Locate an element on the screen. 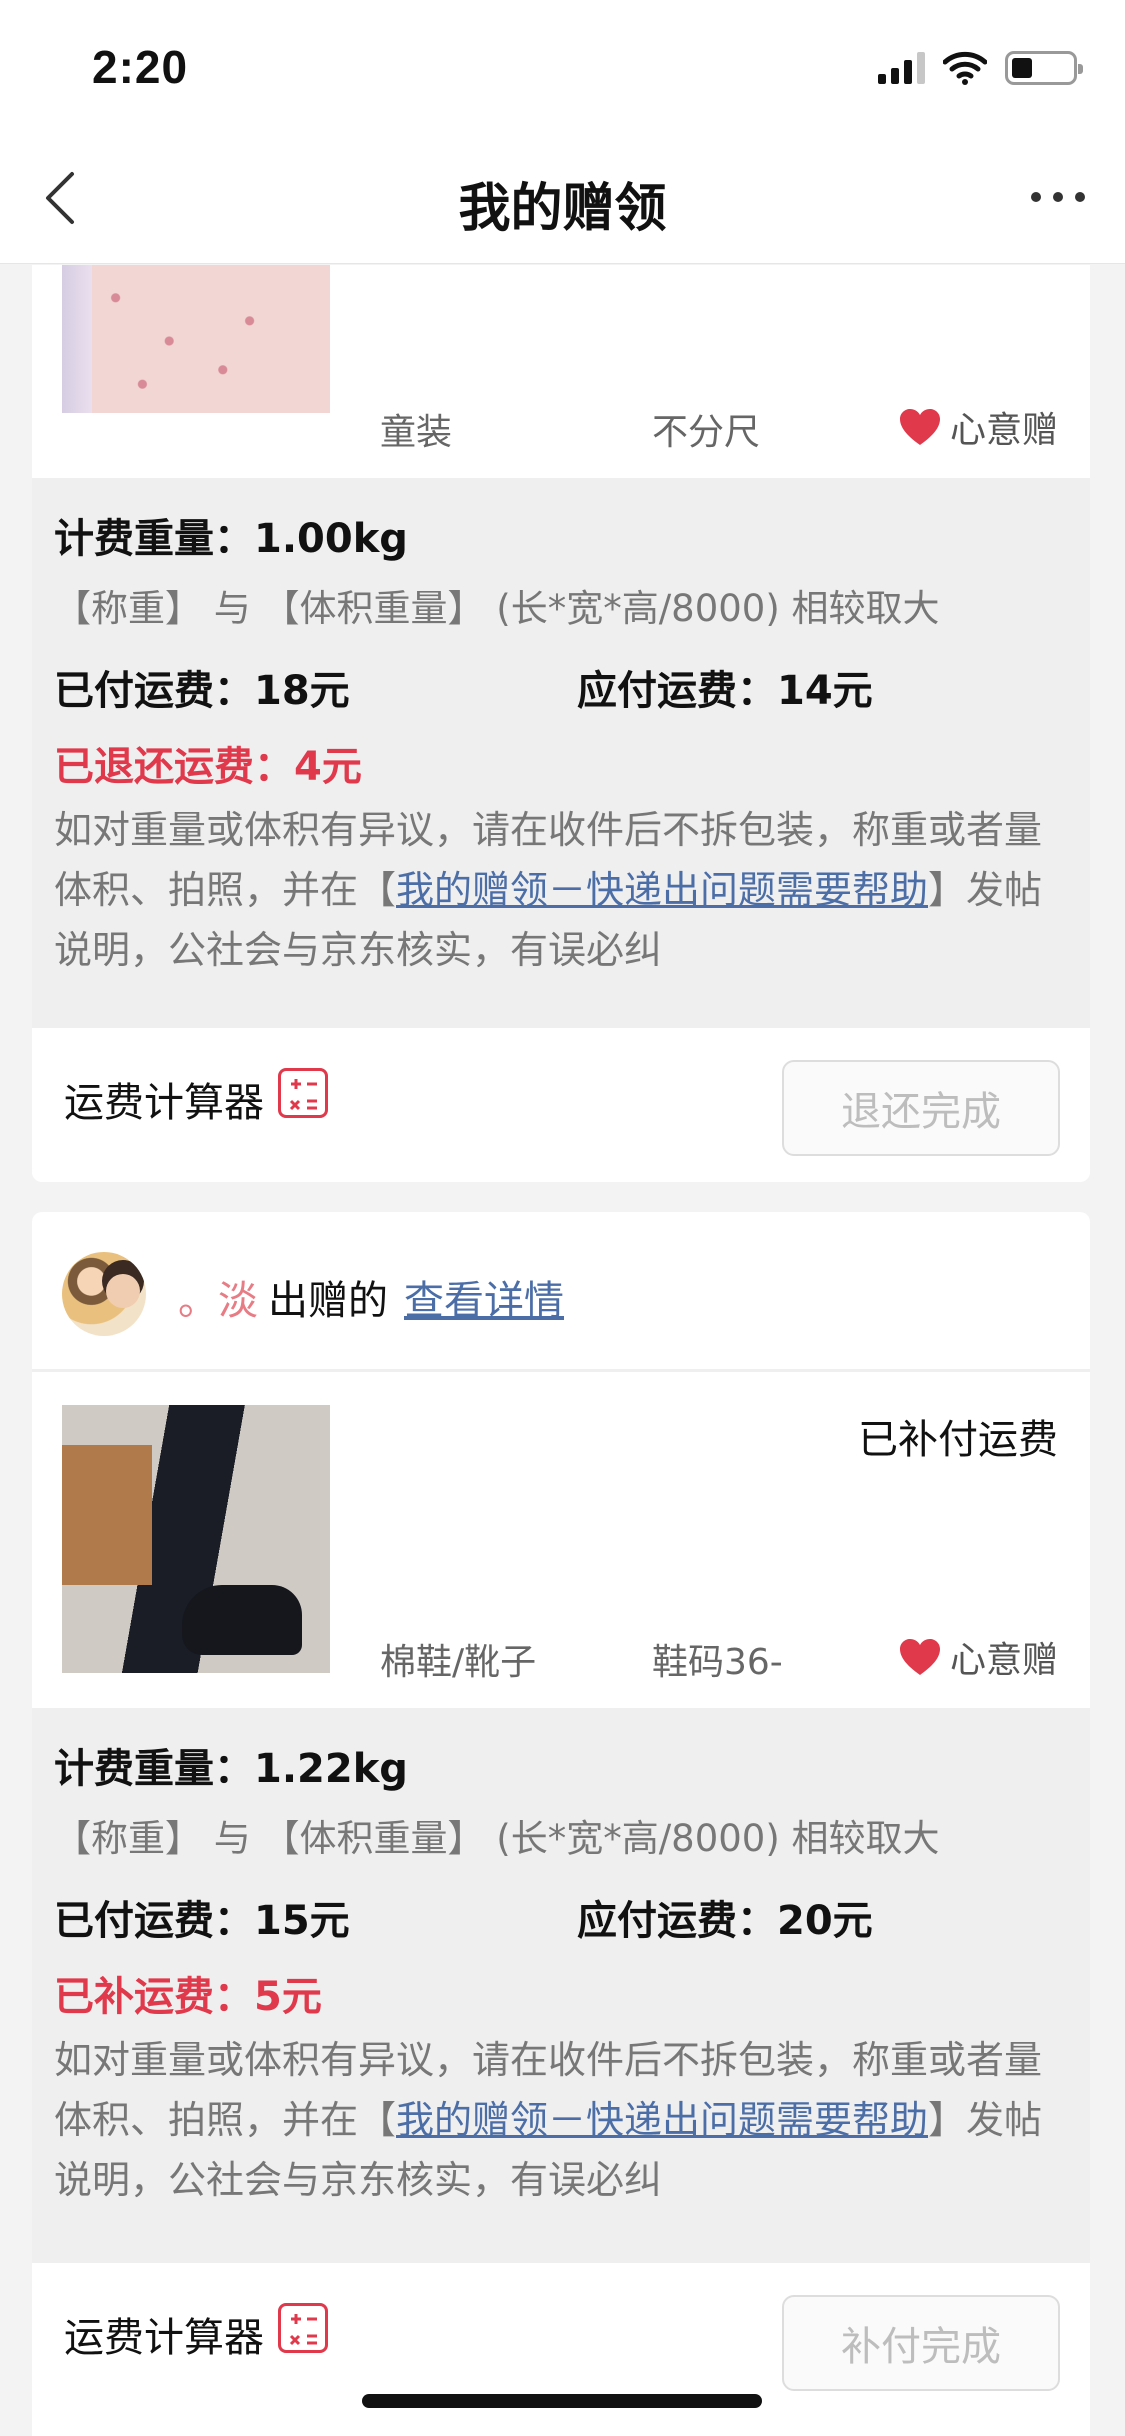 The image size is (1125, 2436). product-size: 鞋码36- is located at coordinates (717, 1662).